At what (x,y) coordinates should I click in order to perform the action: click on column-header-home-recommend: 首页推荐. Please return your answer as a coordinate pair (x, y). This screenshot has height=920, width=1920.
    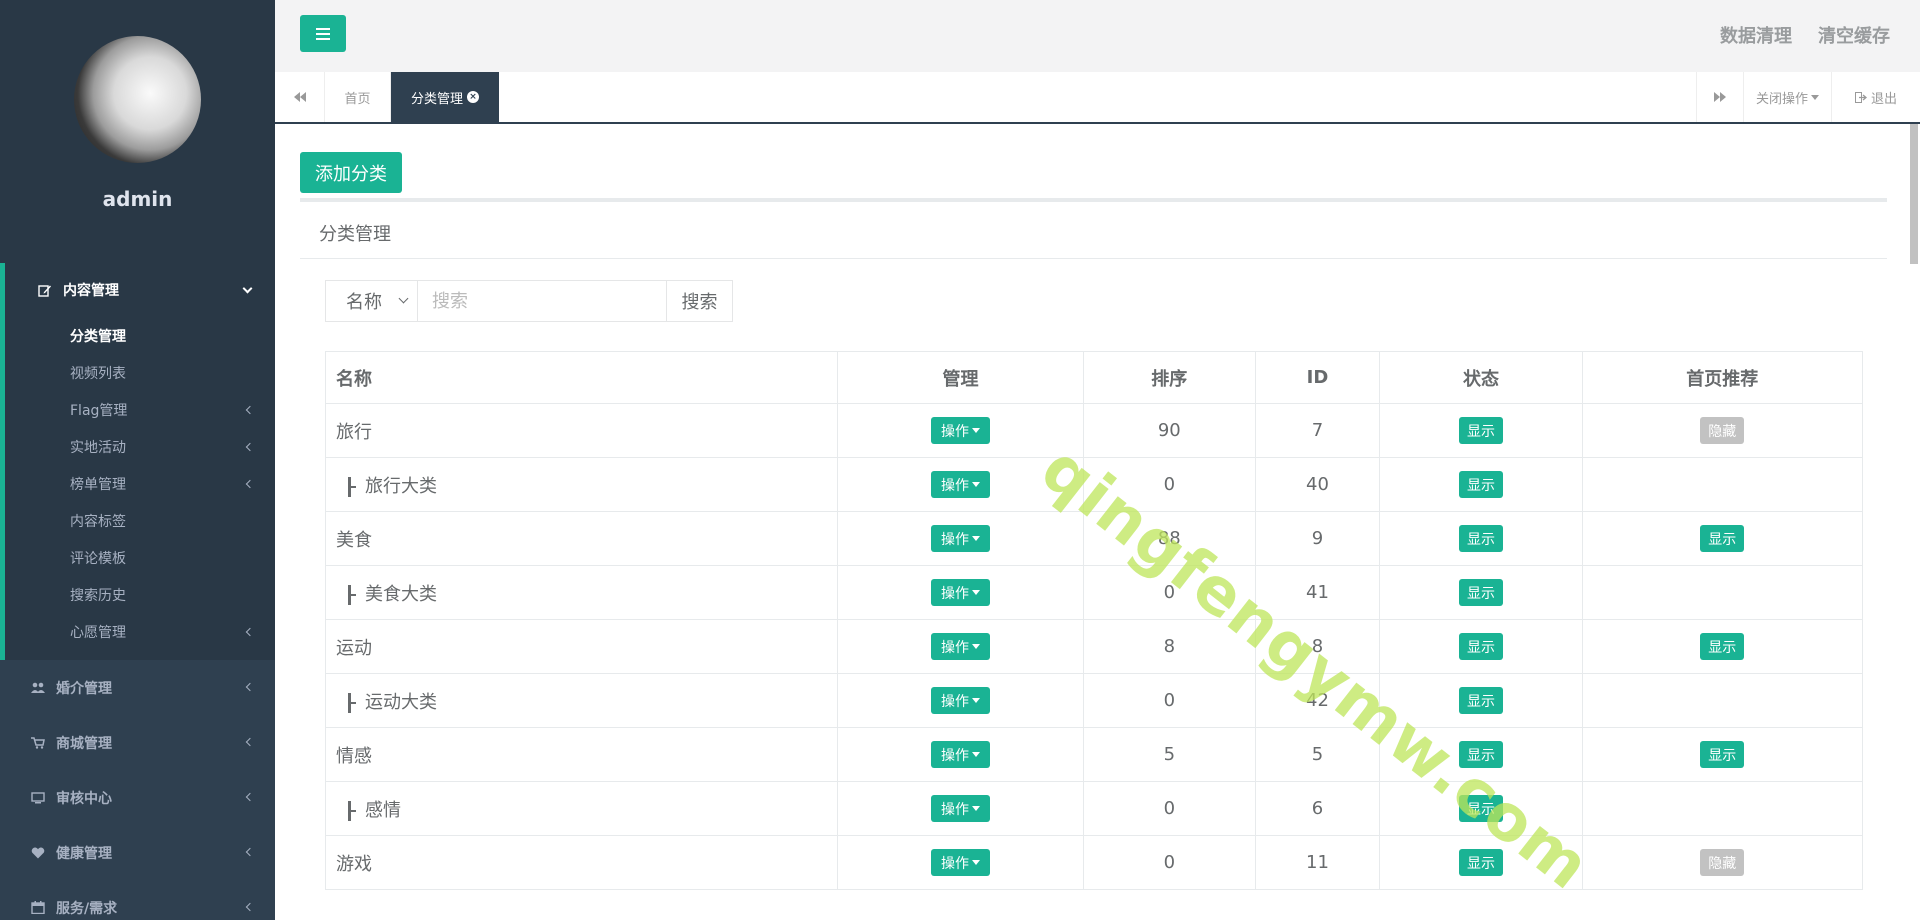
    Looking at the image, I should click on (1722, 377).